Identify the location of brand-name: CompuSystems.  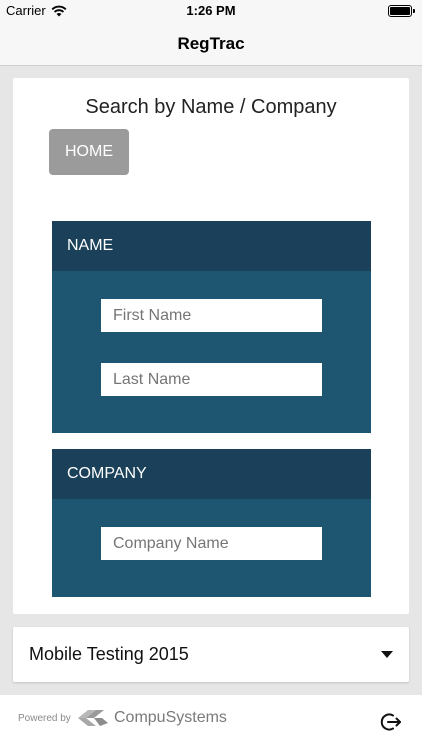
(170, 717).